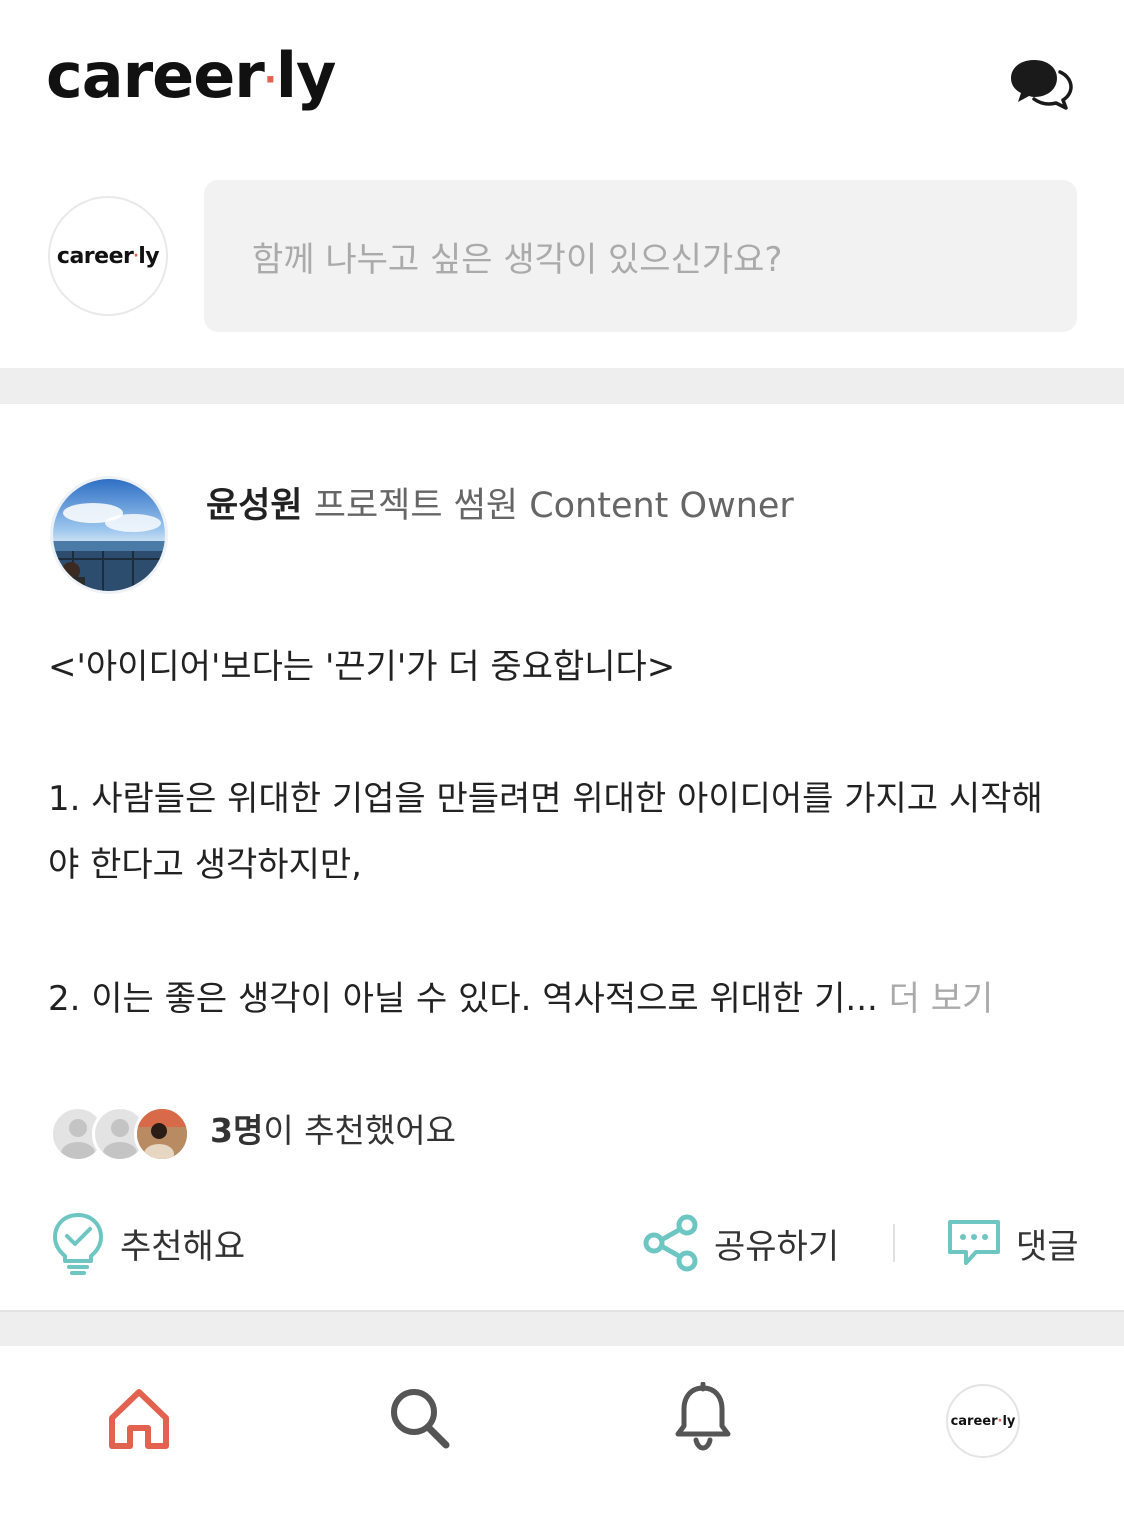  I want to click on lightbulb-check-icon, so click(78, 1244).